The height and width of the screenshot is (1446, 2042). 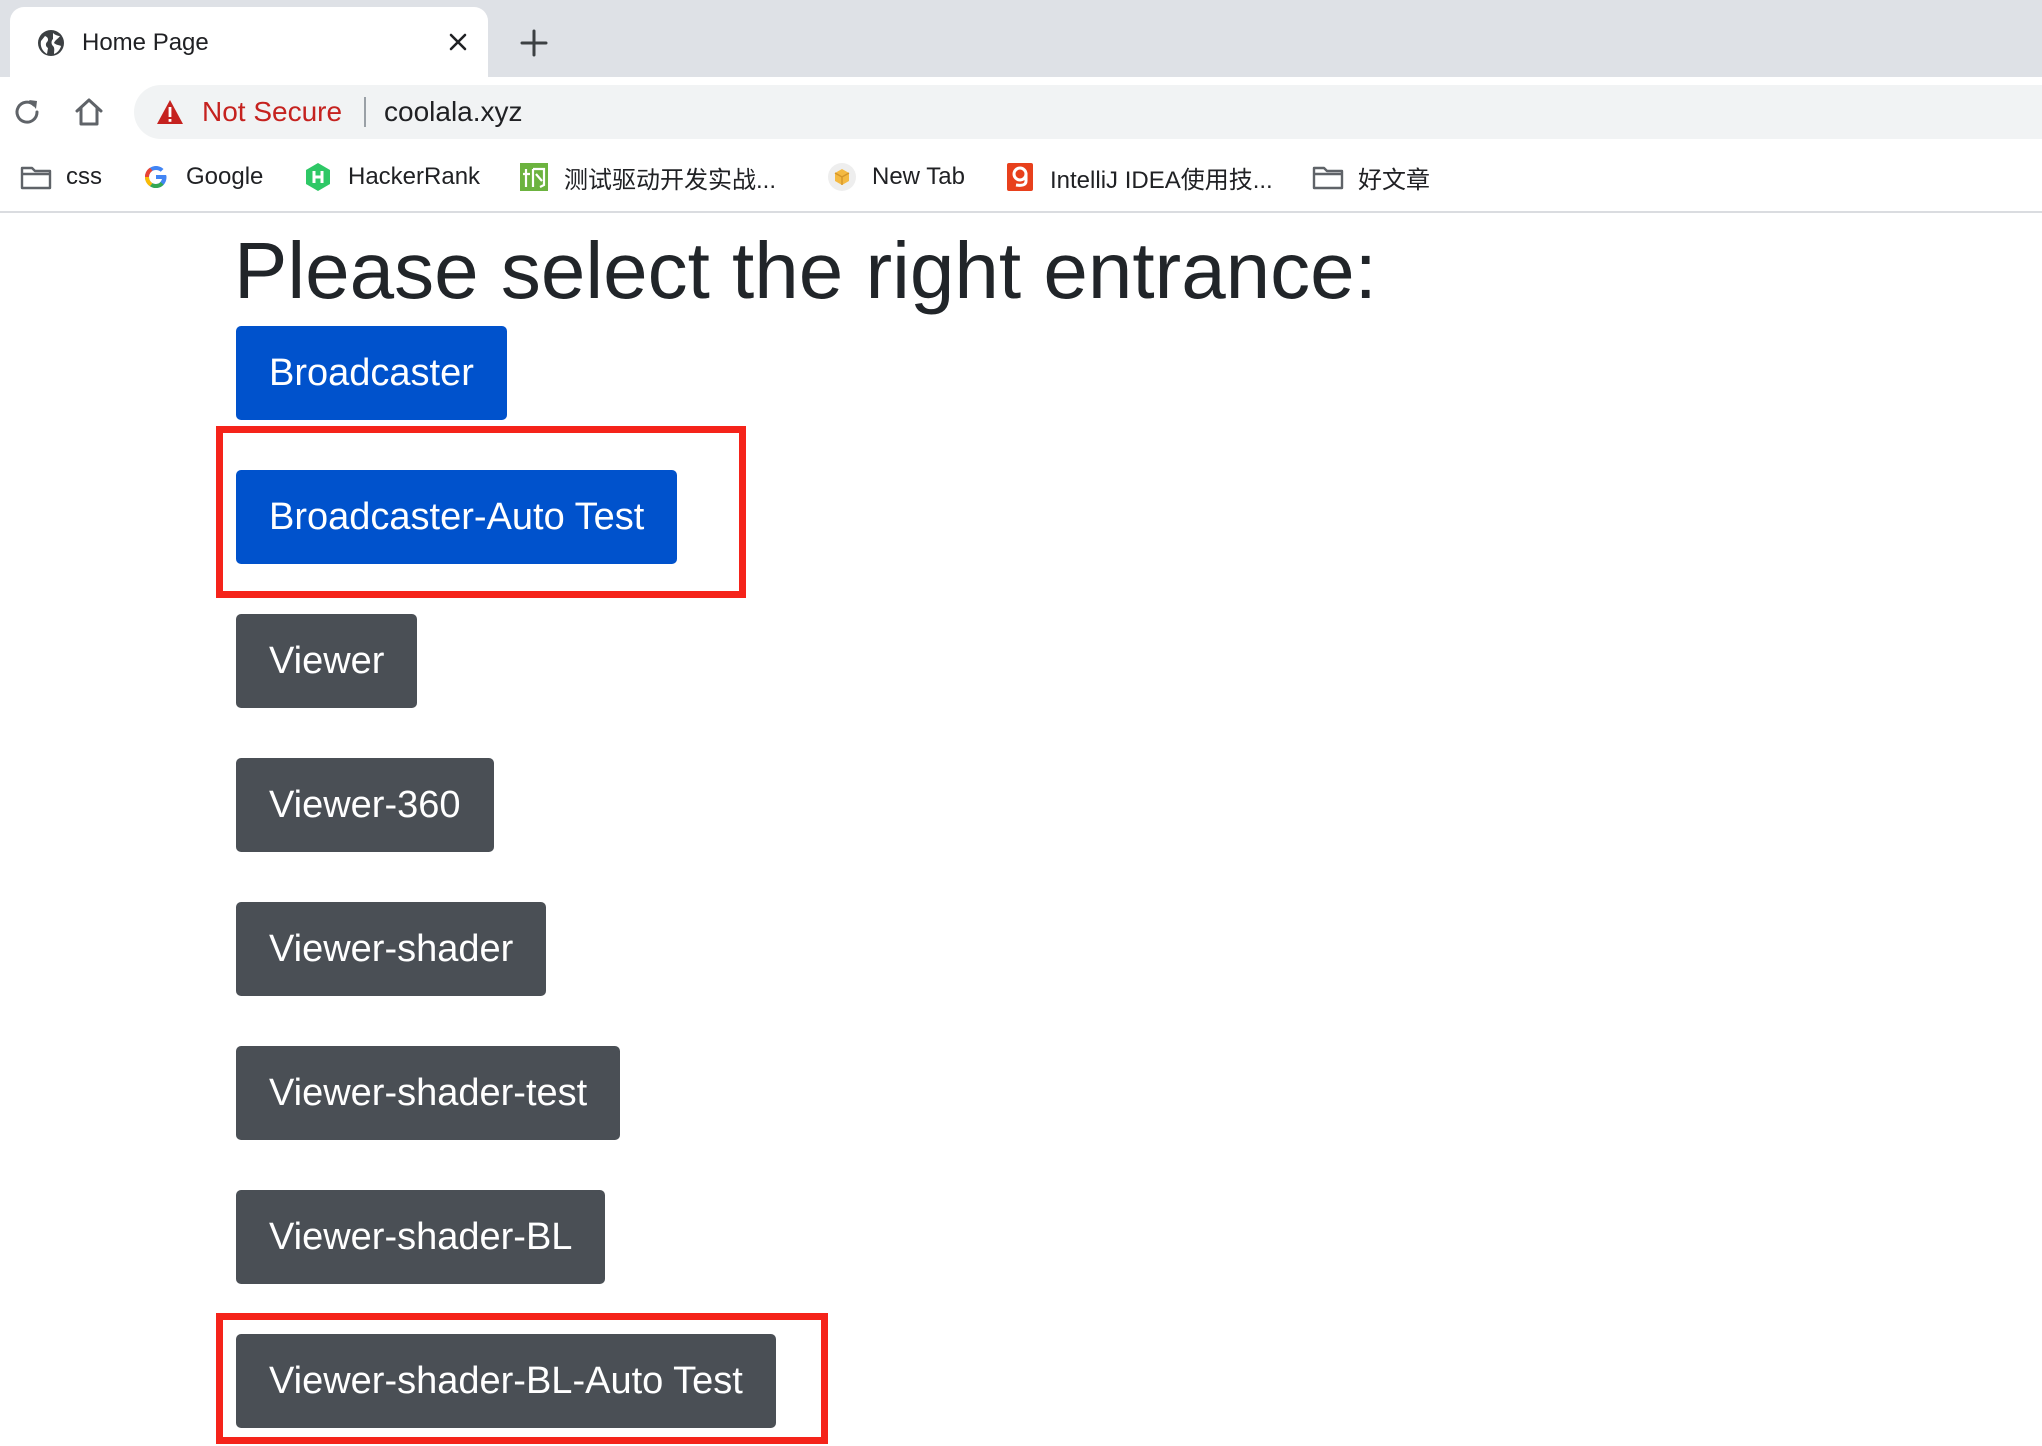 I want to click on viewer-shader-bl-auto-test-button: Viewer-shader-BL-Auto Test, so click(x=506, y=1381).